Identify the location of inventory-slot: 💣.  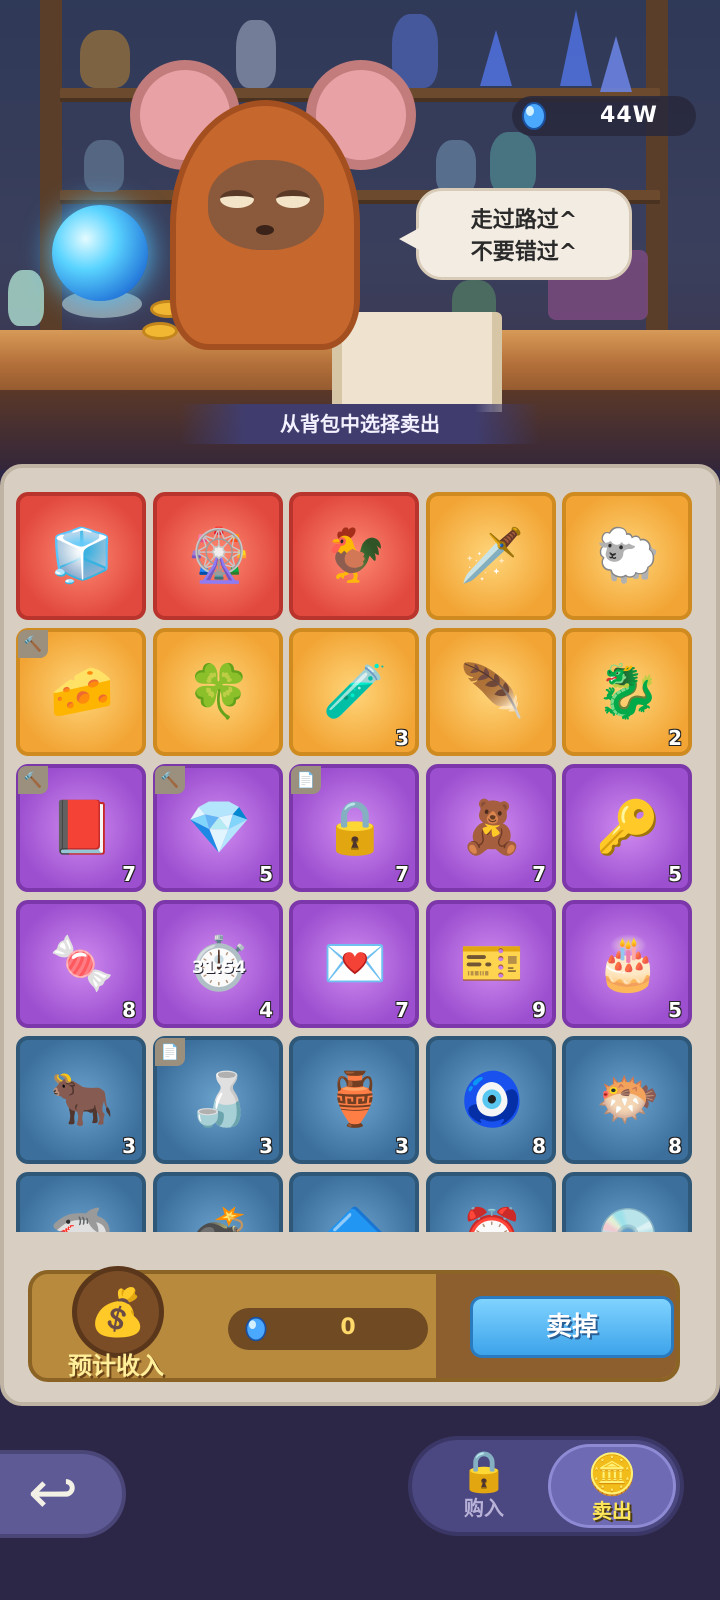
(218, 1202).